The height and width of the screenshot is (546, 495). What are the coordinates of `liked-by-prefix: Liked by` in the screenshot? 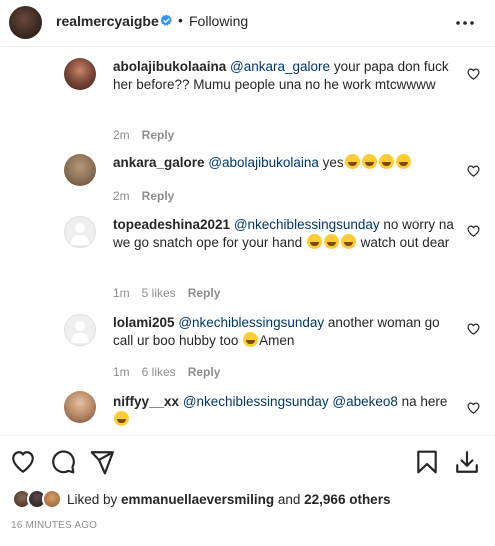 It's located at (94, 499).